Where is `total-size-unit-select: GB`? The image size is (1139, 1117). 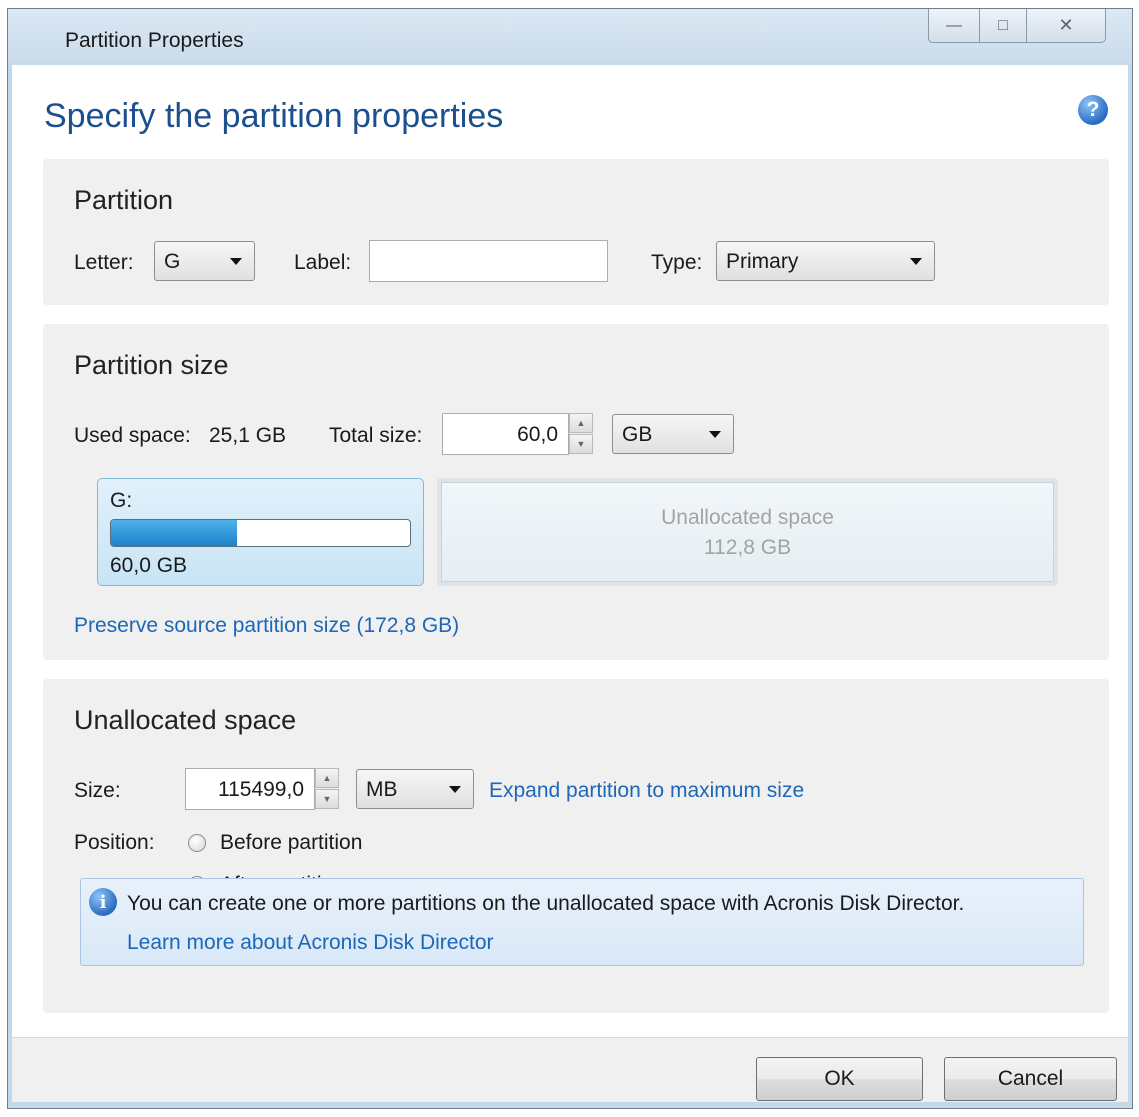
total-size-unit-select: GB is located at coordinates (673, 434).